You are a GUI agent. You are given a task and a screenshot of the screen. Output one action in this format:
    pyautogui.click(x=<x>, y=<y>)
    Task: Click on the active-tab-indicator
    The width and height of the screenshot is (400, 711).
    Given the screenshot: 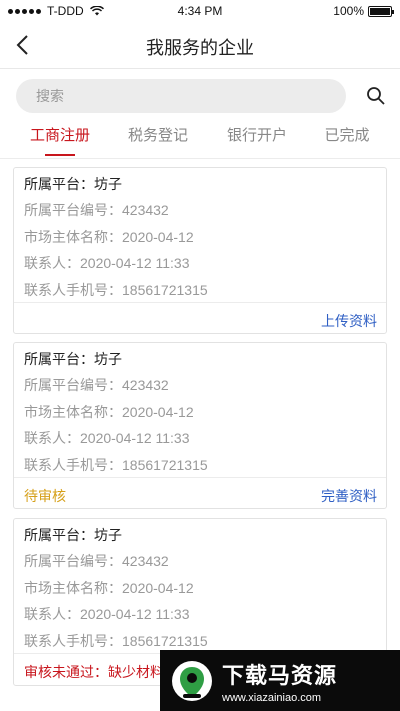 What is the action you would take?
    pyautogui.click(x=60, y=155)
    